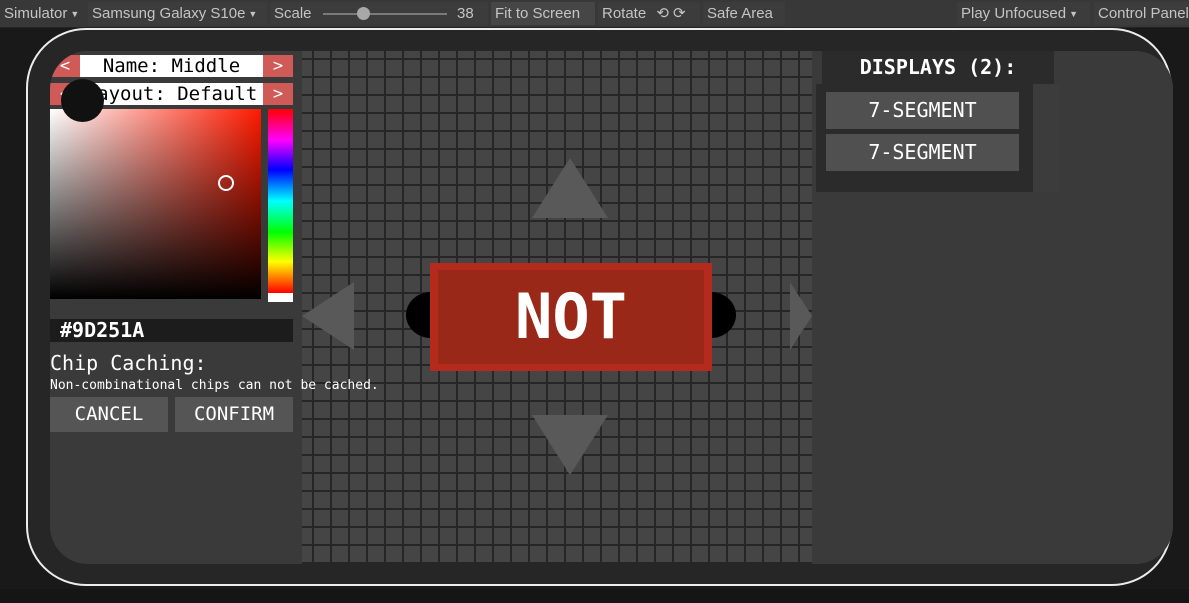 The height and width of the screenshot is (603, 1189). Describe the element at coordinates (278, 94) in the screenshot. I see `layout-next-button: >` at that location.